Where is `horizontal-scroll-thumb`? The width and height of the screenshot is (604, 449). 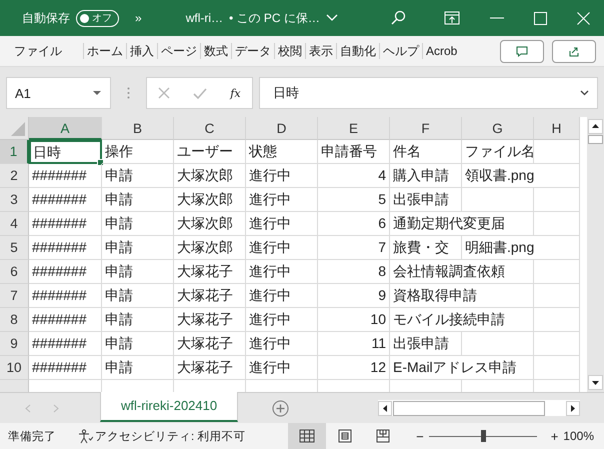 horizontal-scroll-thumb is located at coordinates (469, 408).